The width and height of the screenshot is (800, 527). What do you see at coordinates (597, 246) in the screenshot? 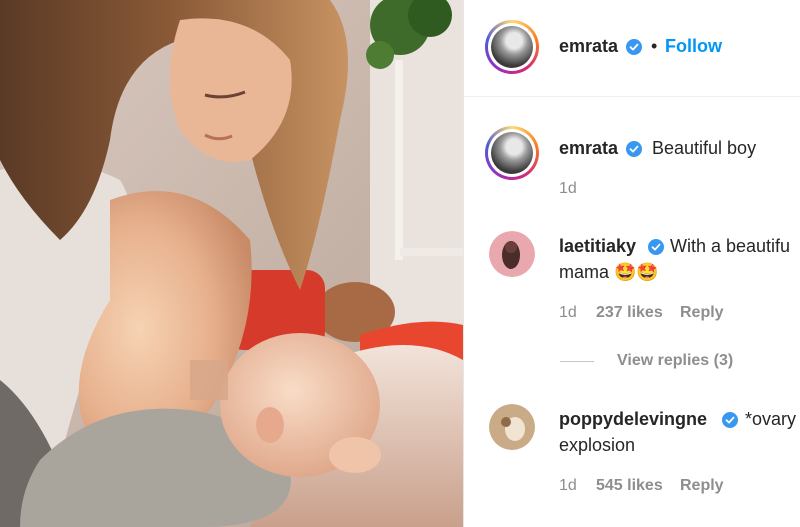
I see `comment-username: laetitiaky` at bounding box center [597, 246].